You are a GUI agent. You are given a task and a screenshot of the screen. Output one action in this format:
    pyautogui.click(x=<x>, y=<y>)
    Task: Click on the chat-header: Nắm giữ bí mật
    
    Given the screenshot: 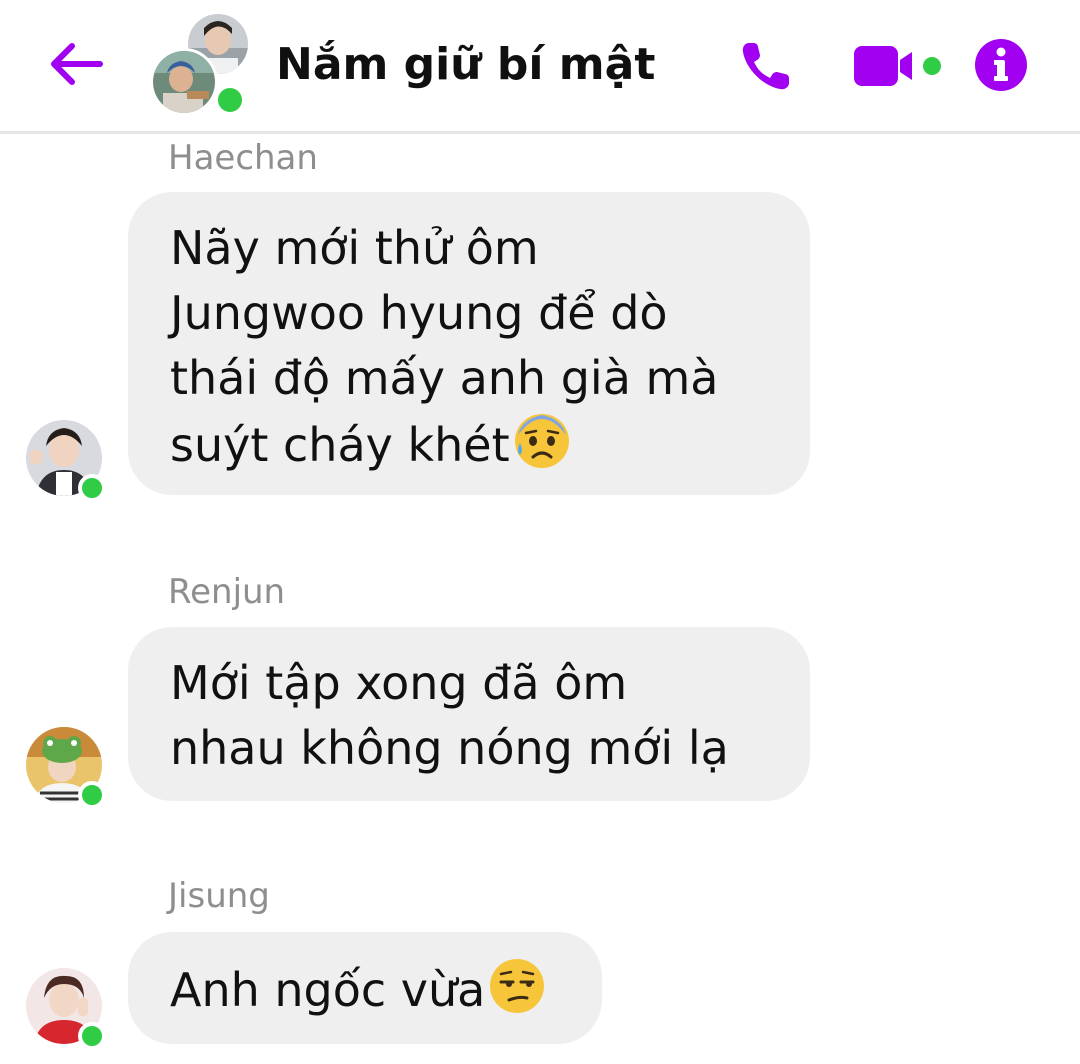 What is the action you would take?
    pyautogui.click(x=540, y=67)
    